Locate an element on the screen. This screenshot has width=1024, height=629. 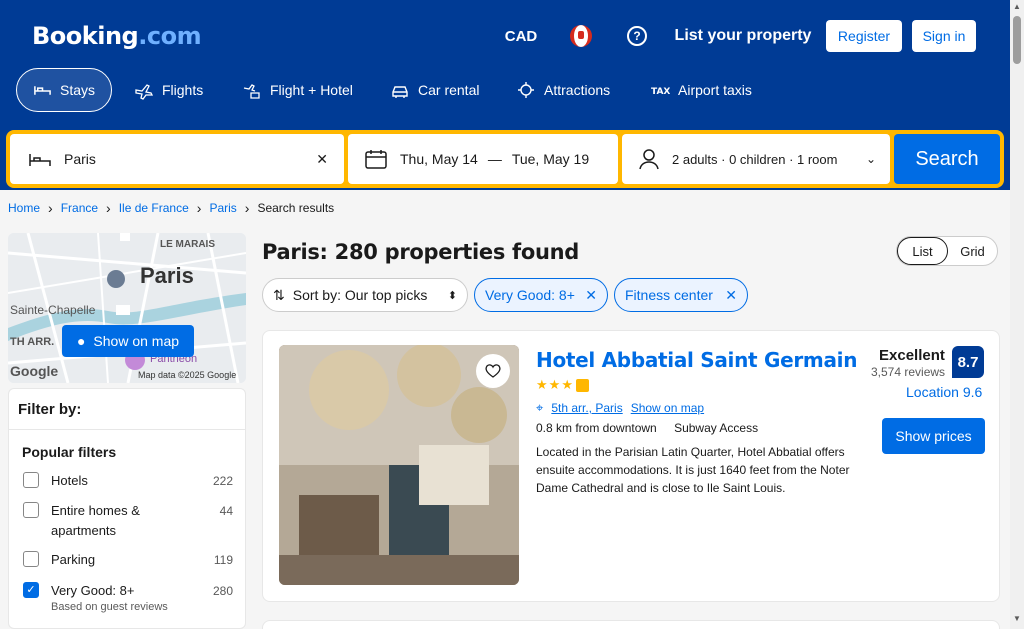
tab-stays-label: Stays is located at coordinates (77, 90).